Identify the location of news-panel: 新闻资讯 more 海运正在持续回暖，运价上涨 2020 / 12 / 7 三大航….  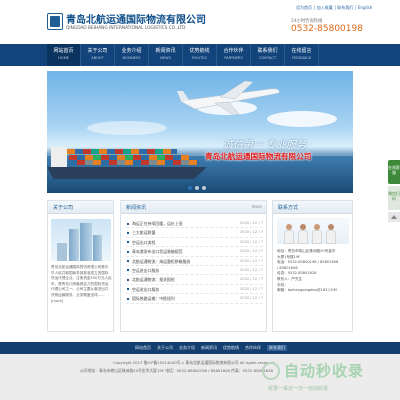
(193, 266).